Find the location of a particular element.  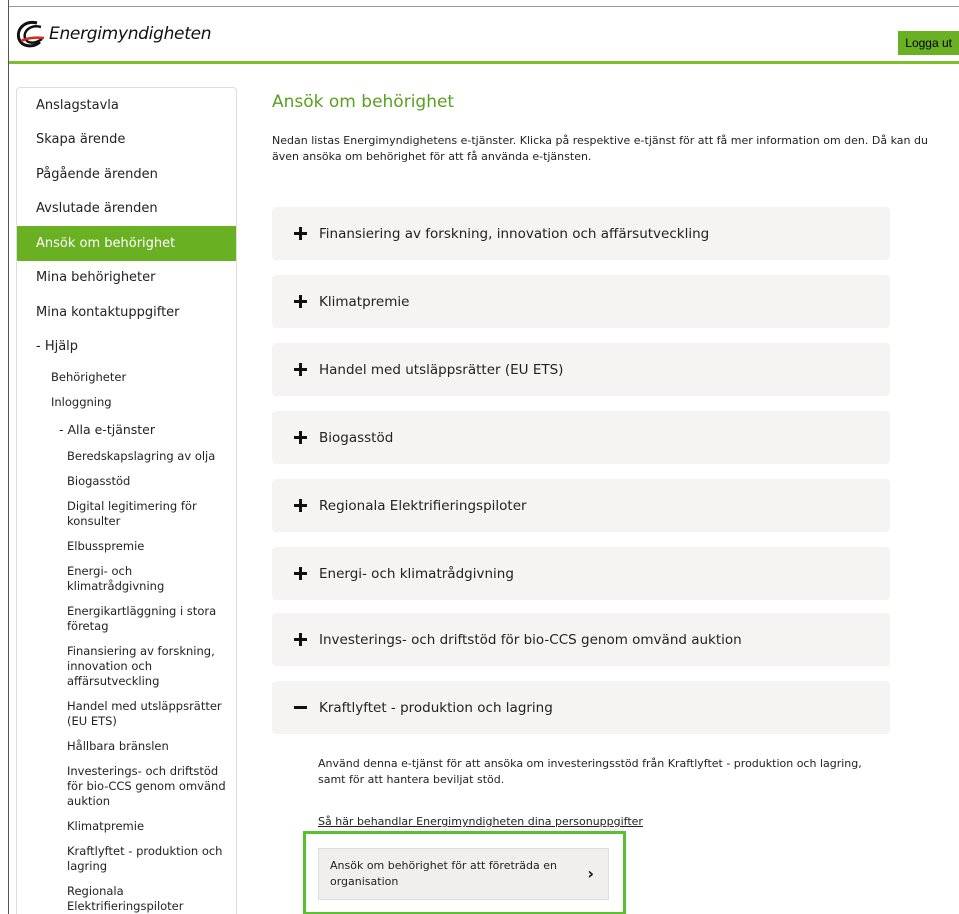

accordion-item: Biogasstöd is located at coordinates (581, 437).